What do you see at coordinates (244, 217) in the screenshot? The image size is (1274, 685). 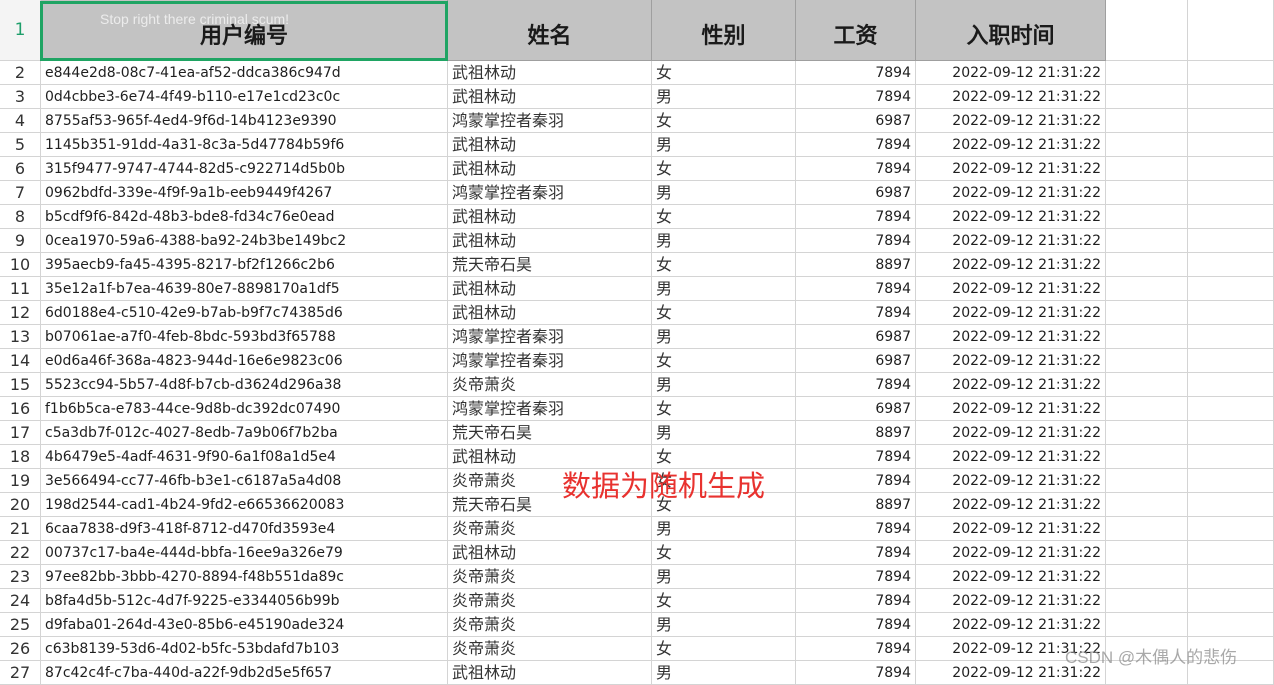 I see `cell-user-id: b5cdf9f6-842d-48b3-bde8-fd34c76e0ead` at bounding box center [244, 217].